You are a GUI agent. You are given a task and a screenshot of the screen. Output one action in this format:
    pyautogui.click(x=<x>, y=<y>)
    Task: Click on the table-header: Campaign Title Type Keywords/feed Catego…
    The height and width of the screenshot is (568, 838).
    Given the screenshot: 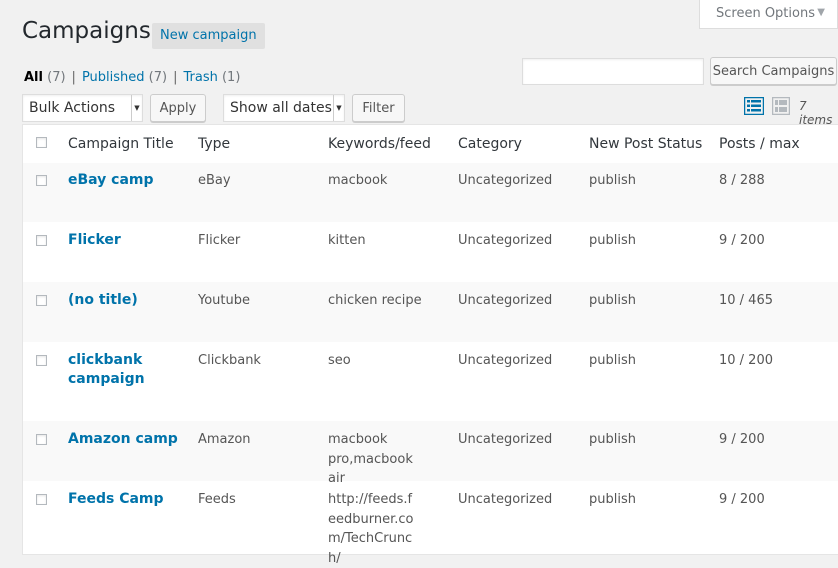 What is the action you would take?
    pyautogui.click(x=430, y=144)
    